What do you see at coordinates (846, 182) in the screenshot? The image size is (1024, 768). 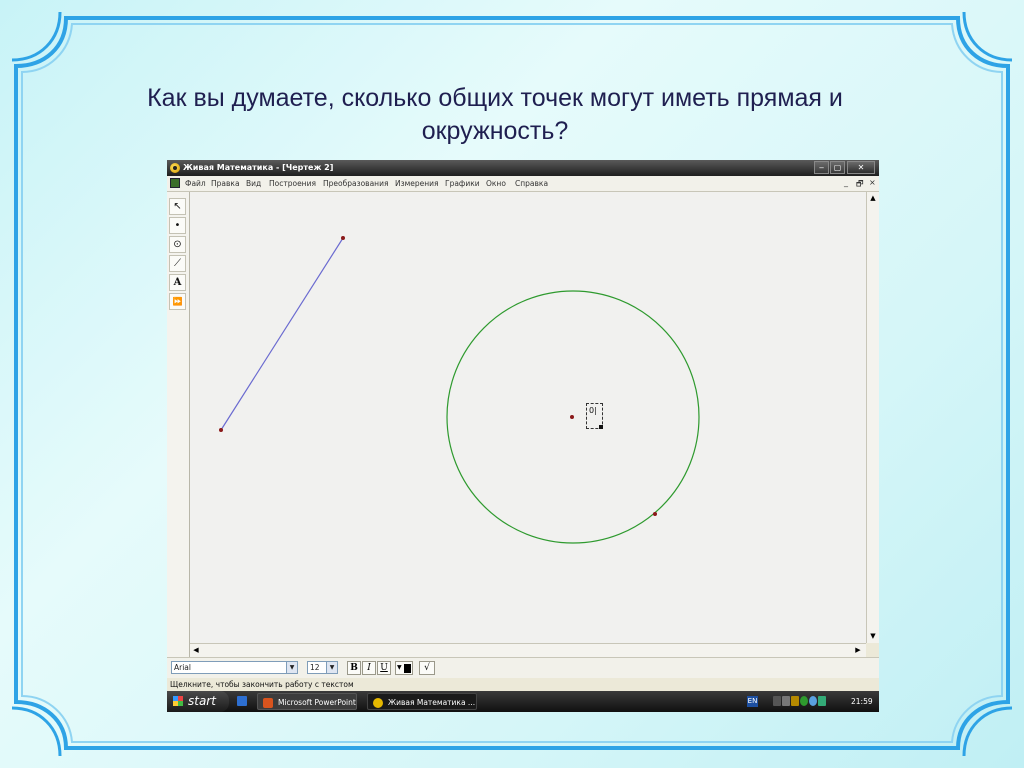 I see `doc-minimize-button: _` at bounding box center [846, 182].